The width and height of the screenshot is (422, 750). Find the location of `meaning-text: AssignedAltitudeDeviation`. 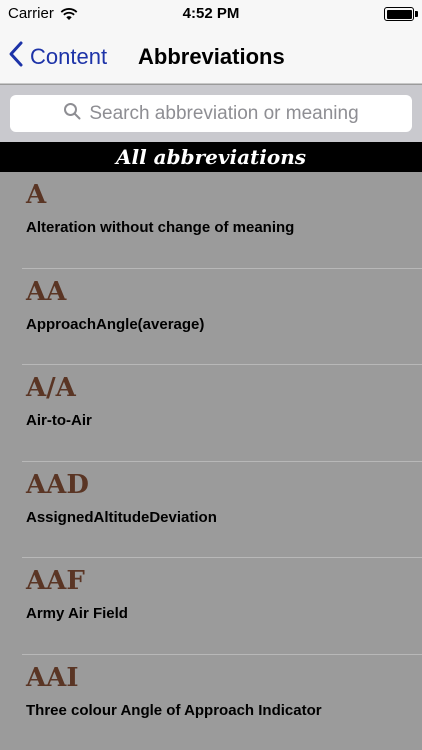

meaning-text: AssignedAltitudeDeviation is located at coordinates (121, 517).